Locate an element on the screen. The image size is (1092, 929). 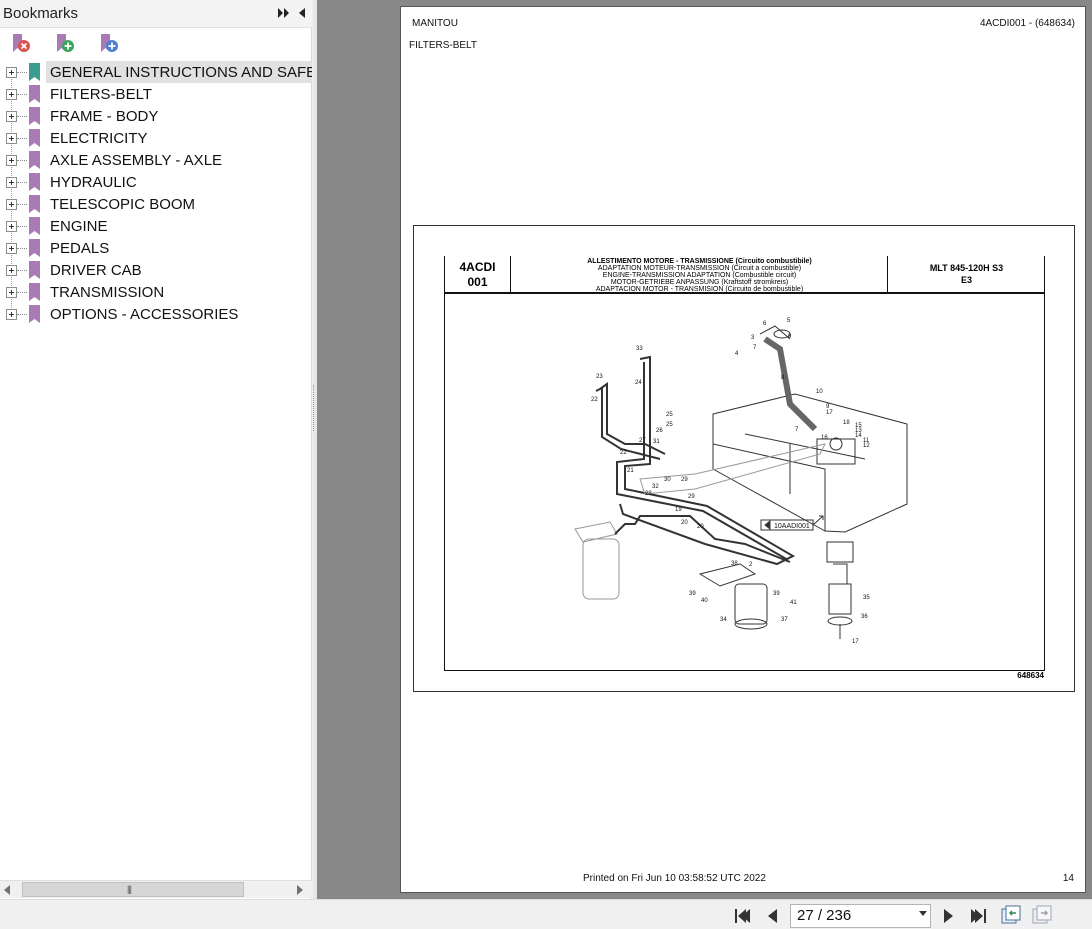
part-number-label: 3 is located at coordinates (753, 338).